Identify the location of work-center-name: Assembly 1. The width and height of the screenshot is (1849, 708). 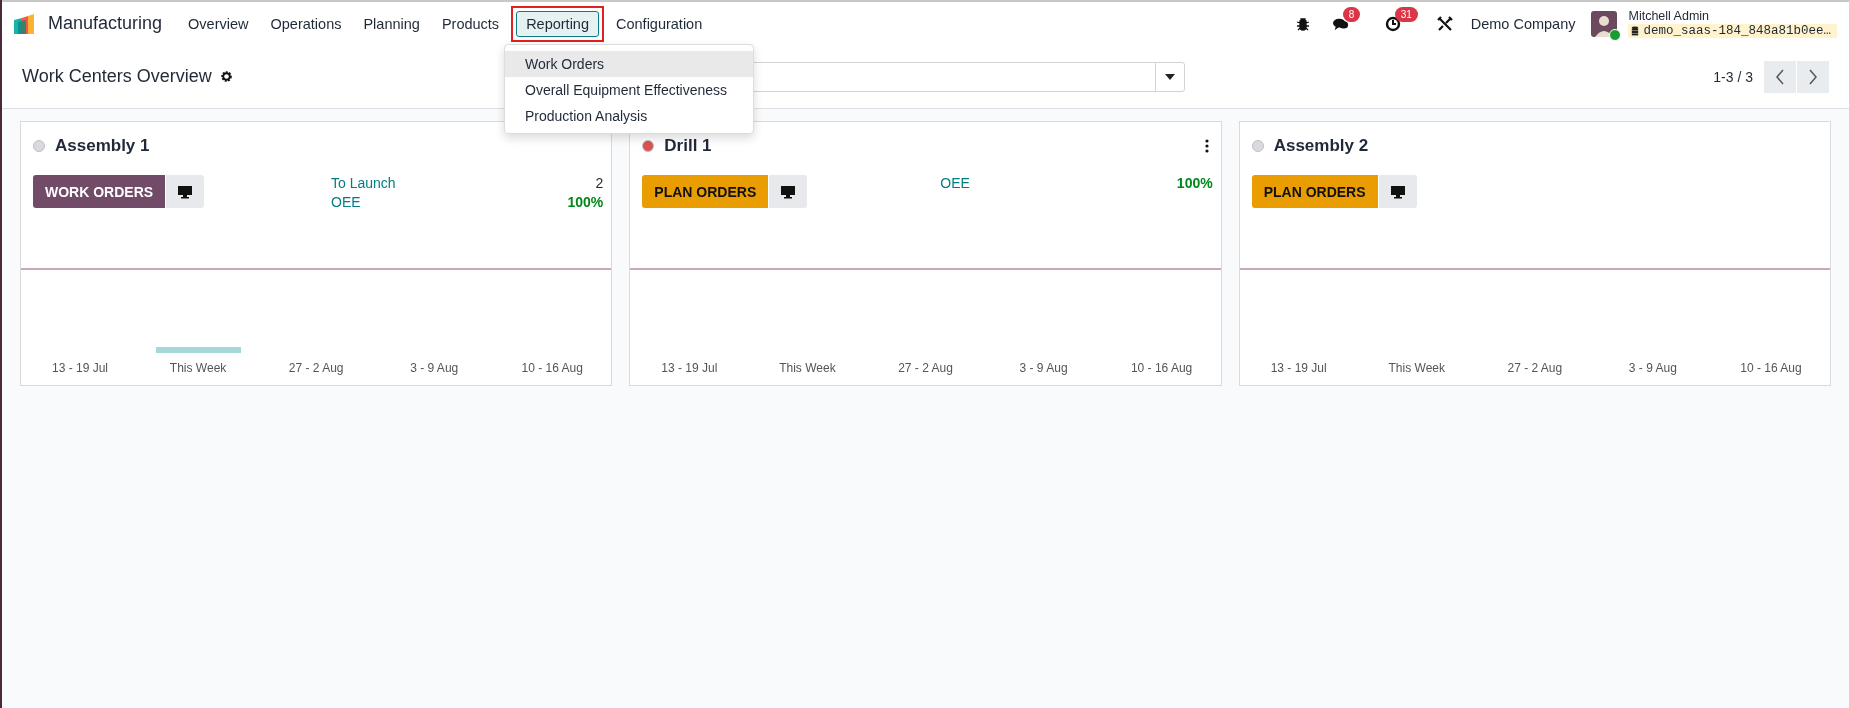
(102, 146).